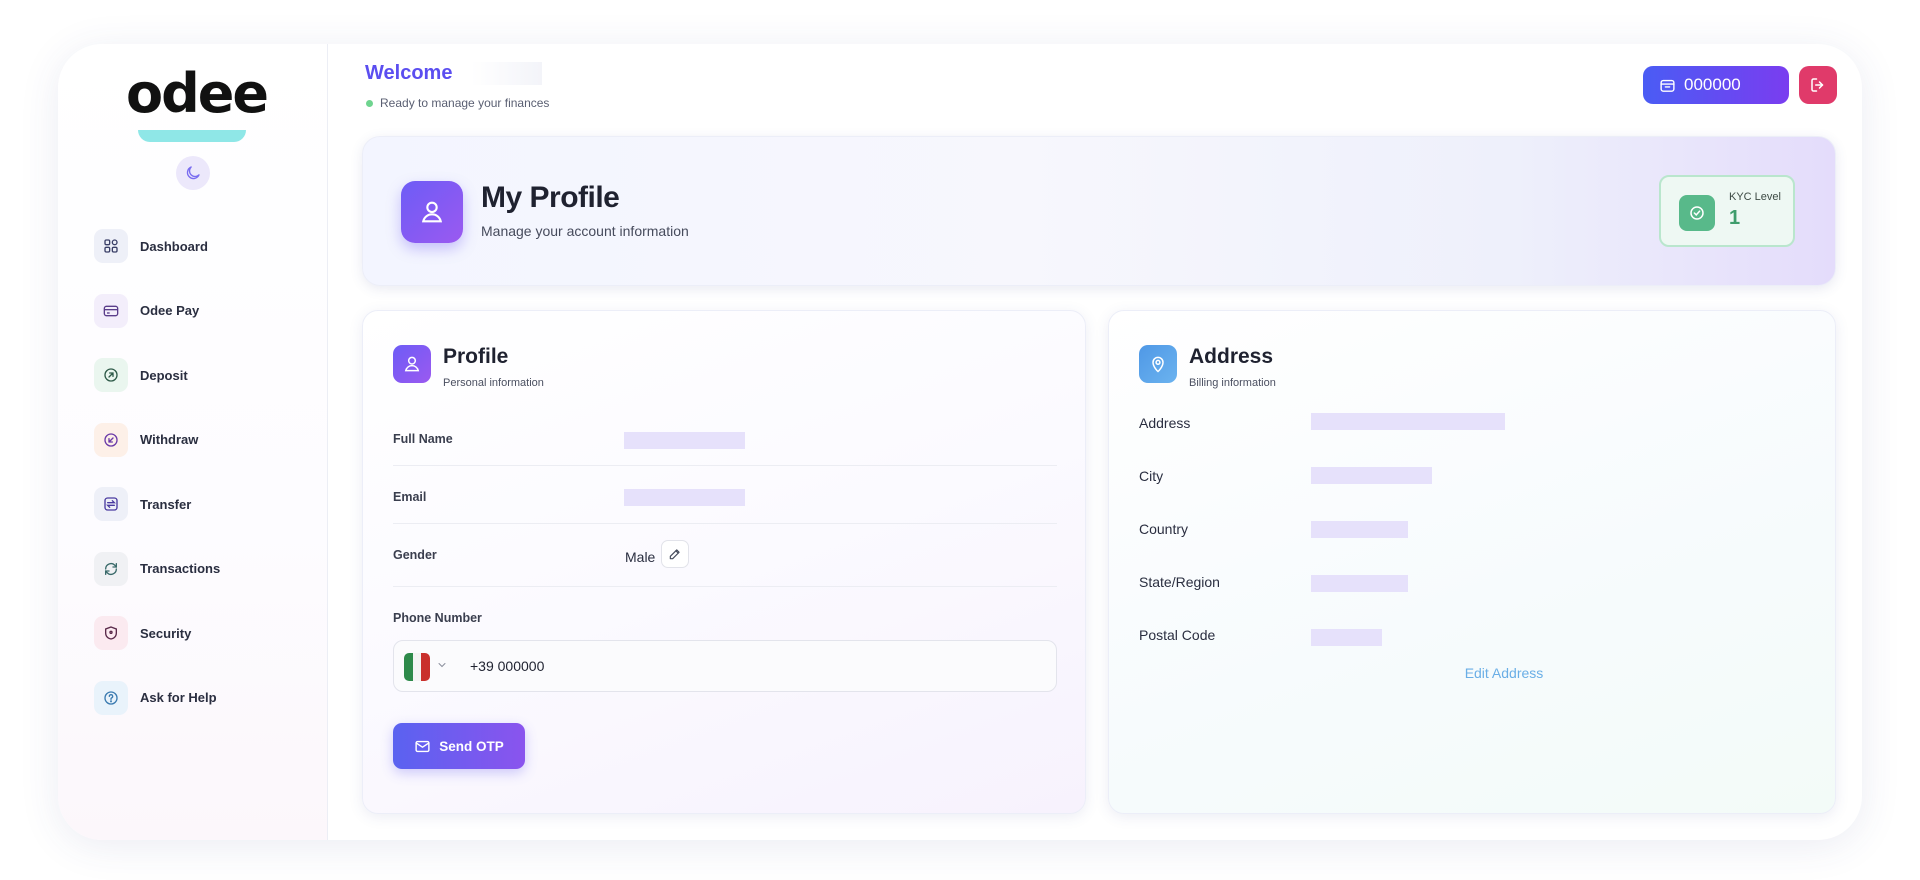 This screenshot has height=880, width=1920. Describe the element at coordinates (471, 746) in the screenshot. I see `send-otp-label: Send OTP` at that location.